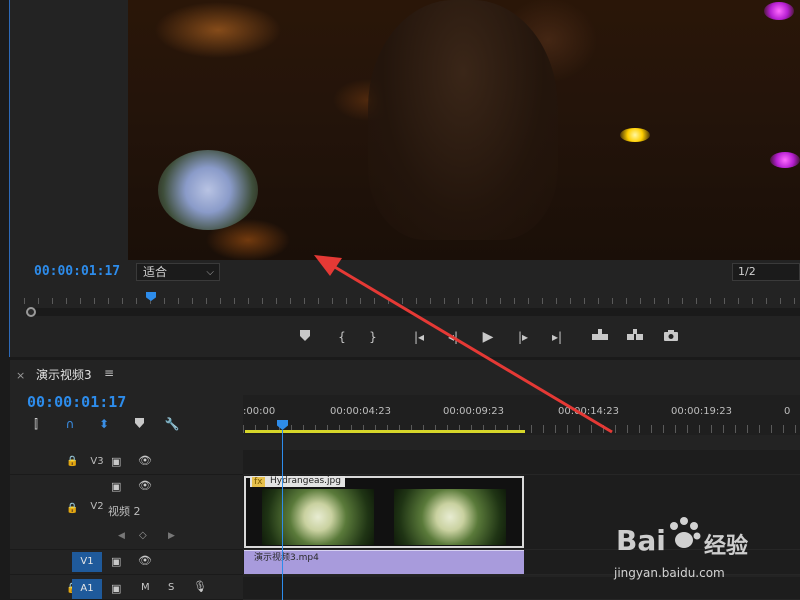 This screenshot has height=600, width=800. Describe the element at coordinates (5, 178) in the screenshot. I see `source-panel-edge` at that location.